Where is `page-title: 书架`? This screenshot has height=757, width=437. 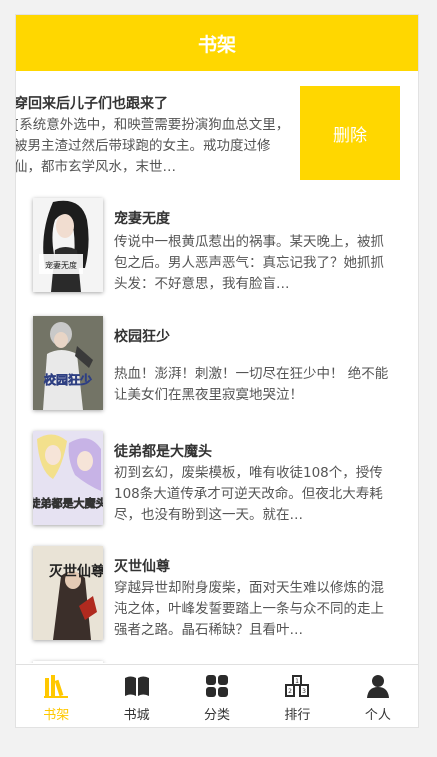 page-title: 书架 is located at coordinates (216, 44).